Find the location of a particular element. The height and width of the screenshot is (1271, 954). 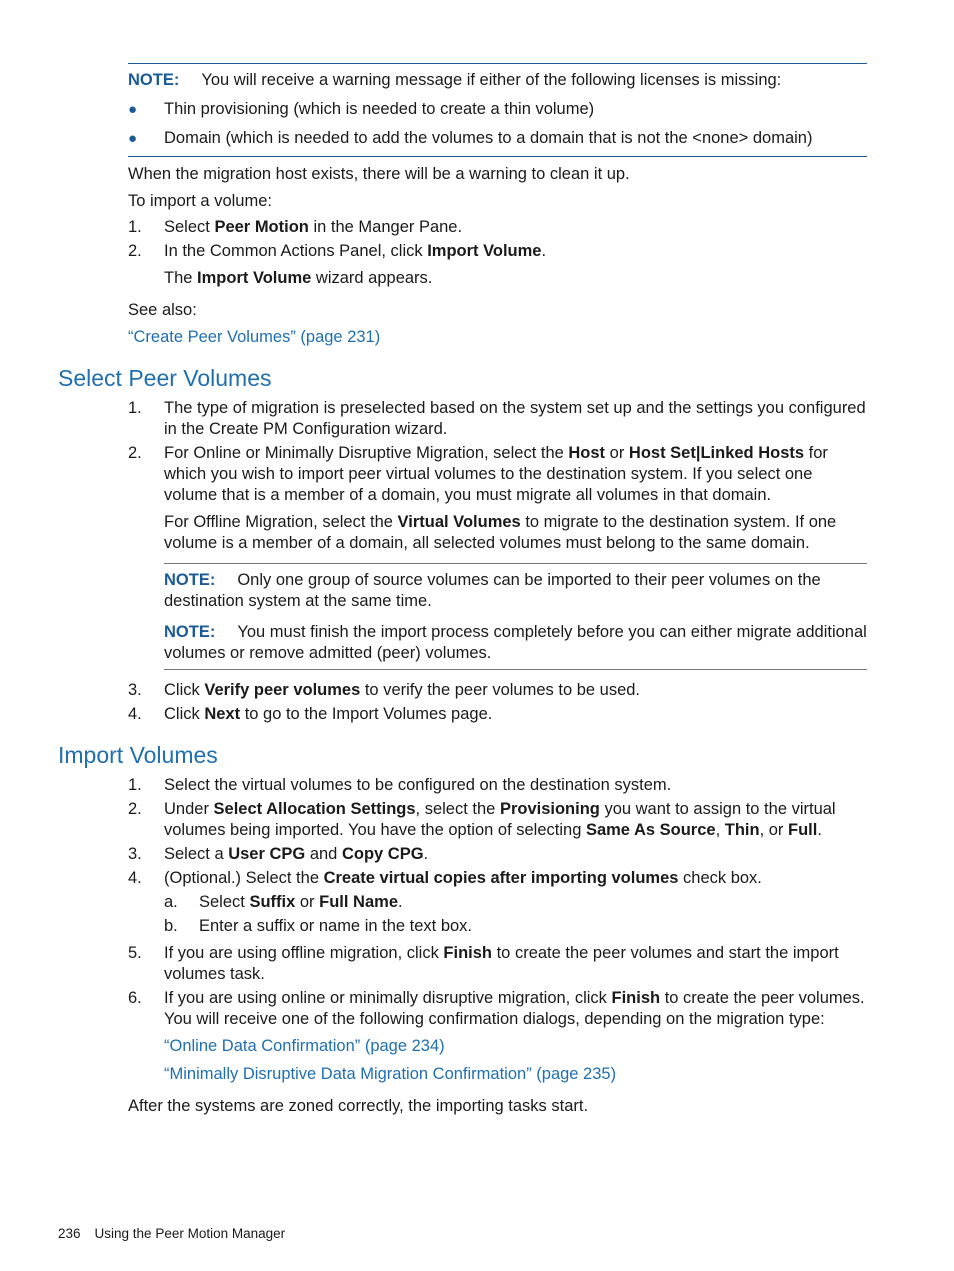

section-heading: Import Volumes is located at coordinates (138, 755).